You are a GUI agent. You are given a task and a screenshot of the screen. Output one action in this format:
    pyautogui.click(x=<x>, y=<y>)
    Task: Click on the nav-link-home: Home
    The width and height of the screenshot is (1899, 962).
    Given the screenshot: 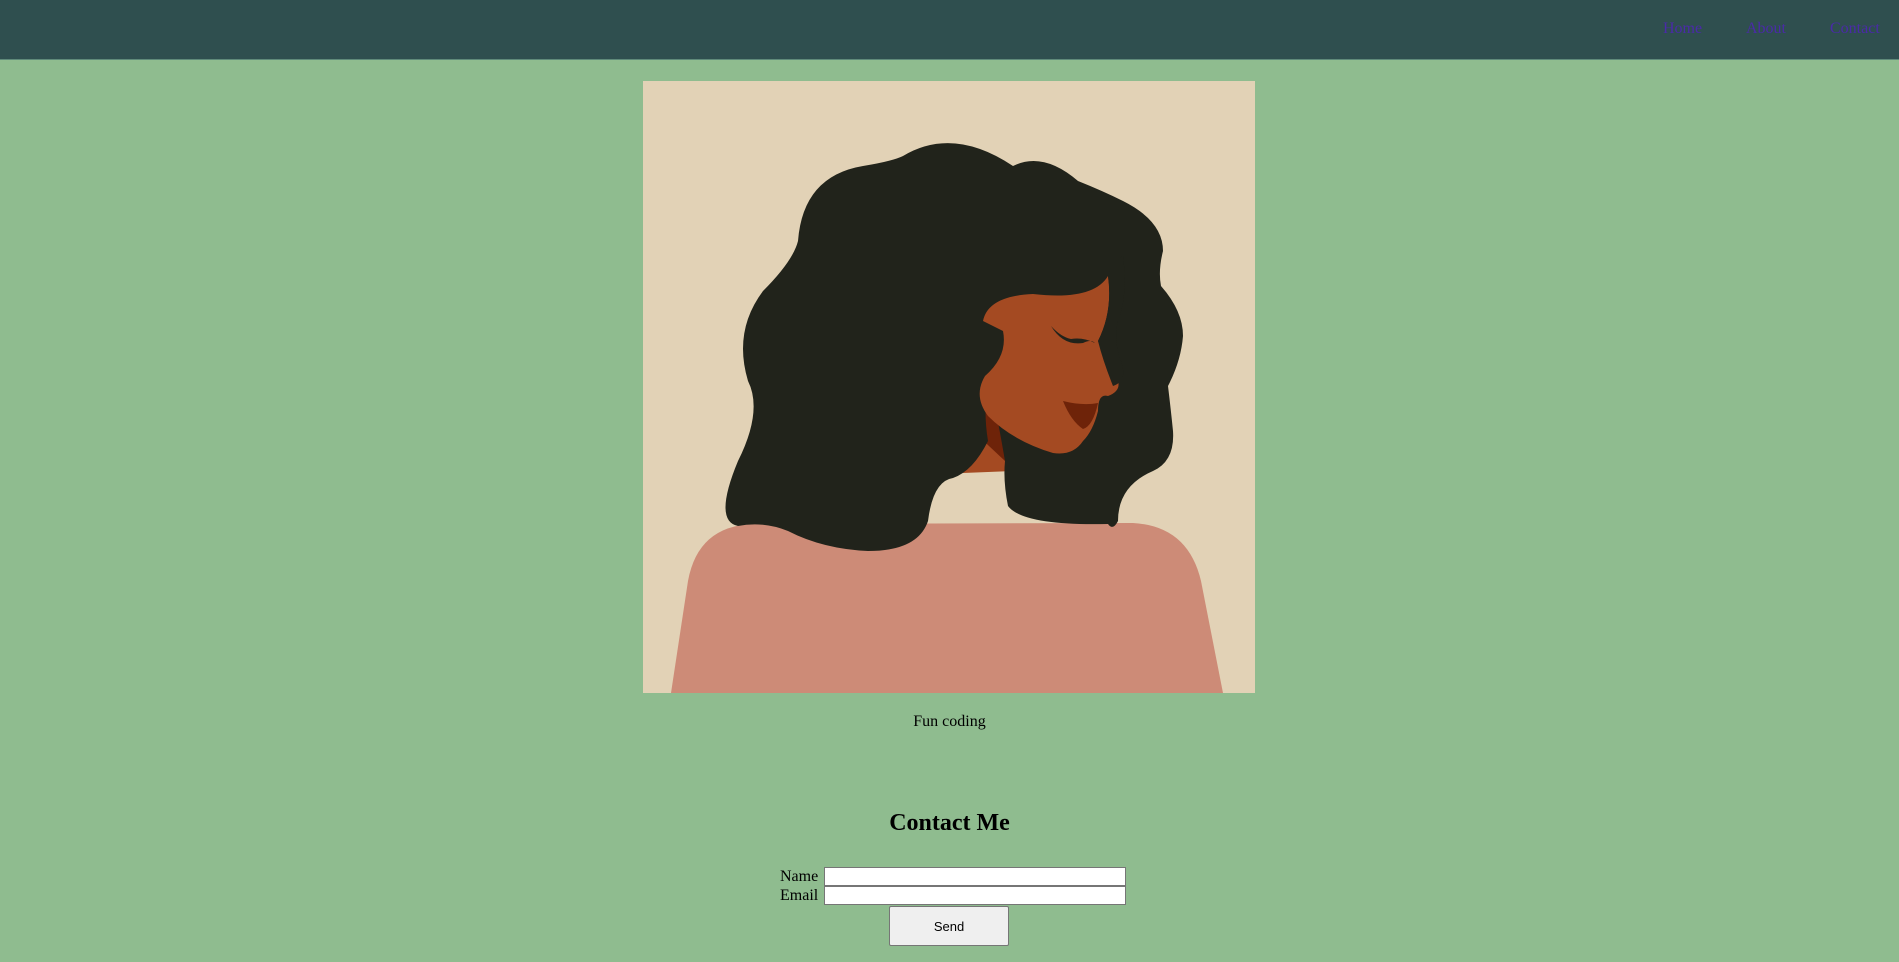 What is the action you would take?
    pyautogui.click(x=1682, y=29)
    